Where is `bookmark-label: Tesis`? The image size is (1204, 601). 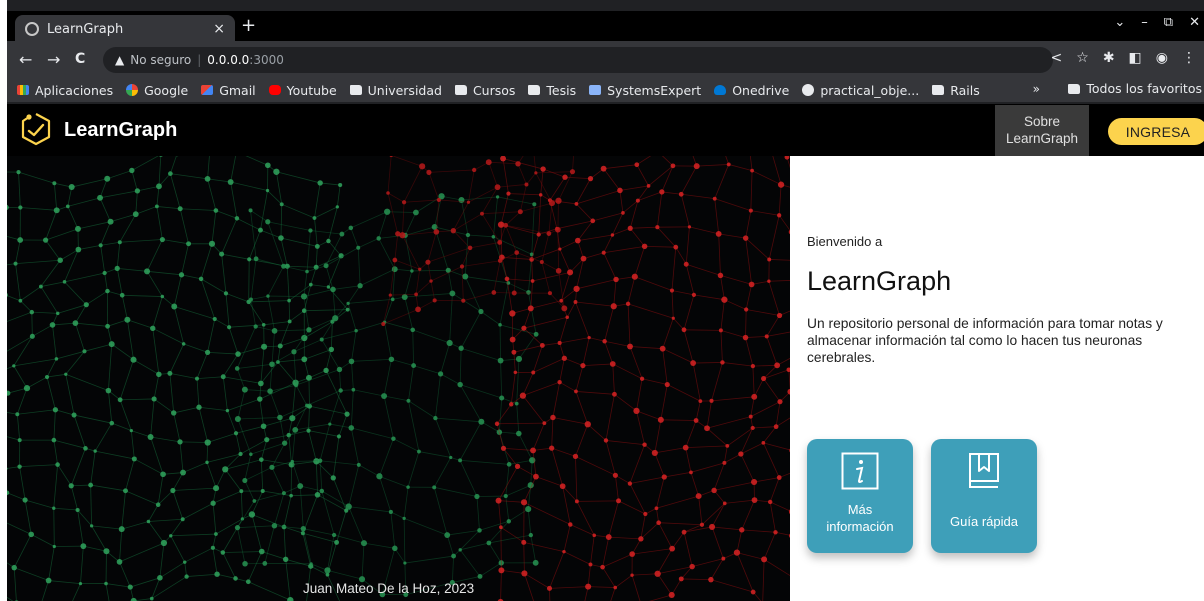 bookmark-label: Tesis is located at coordinates (561, 90).